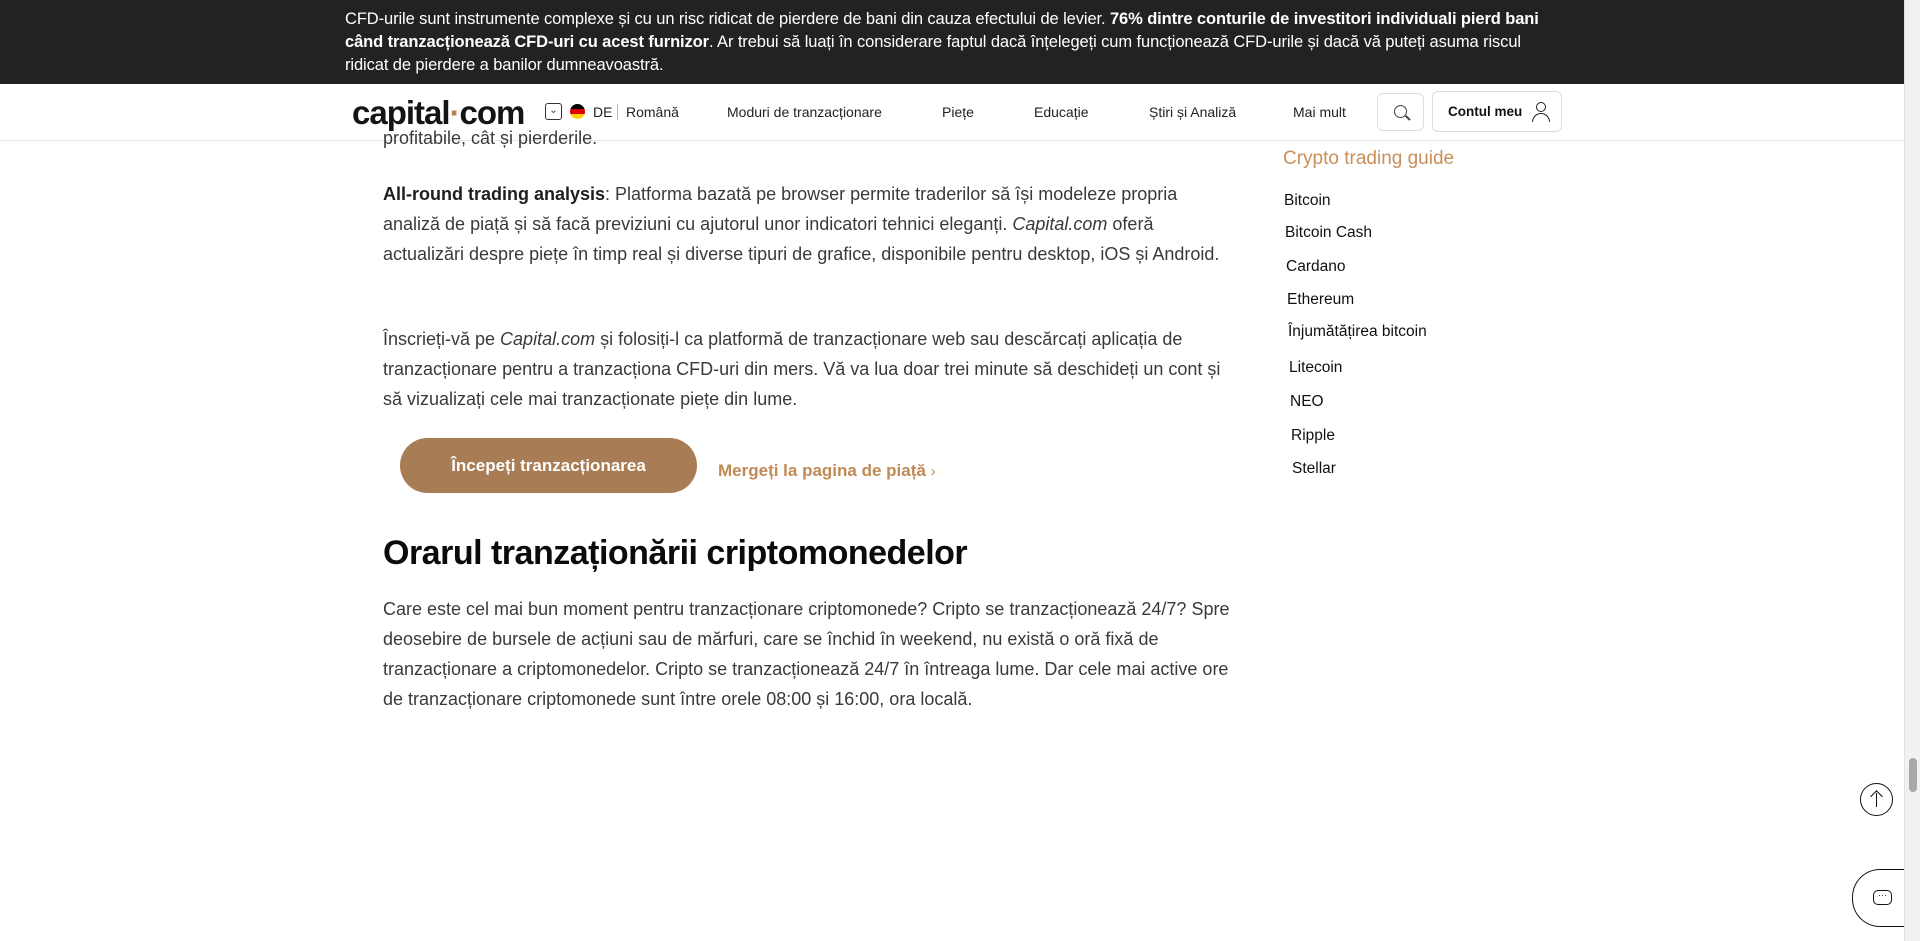 The height and width of the screenshot is (941, 1920). What do you see at coordinates (827, 471) in the screenshot?
I see `market-page-link: Mergeți la pagina de piață ›` at bounding box center [827, 471].